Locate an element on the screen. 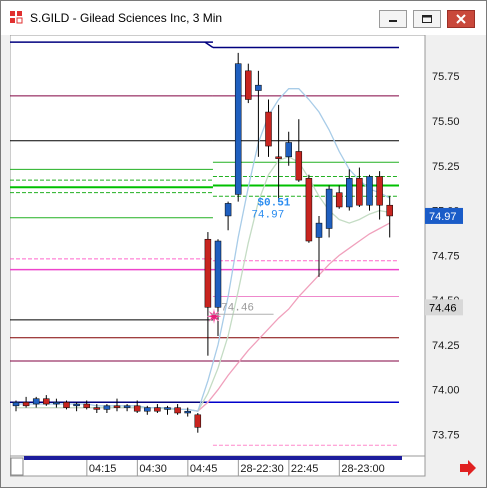  price-tick-label: 75.25 is located at coordinates (446, 167).